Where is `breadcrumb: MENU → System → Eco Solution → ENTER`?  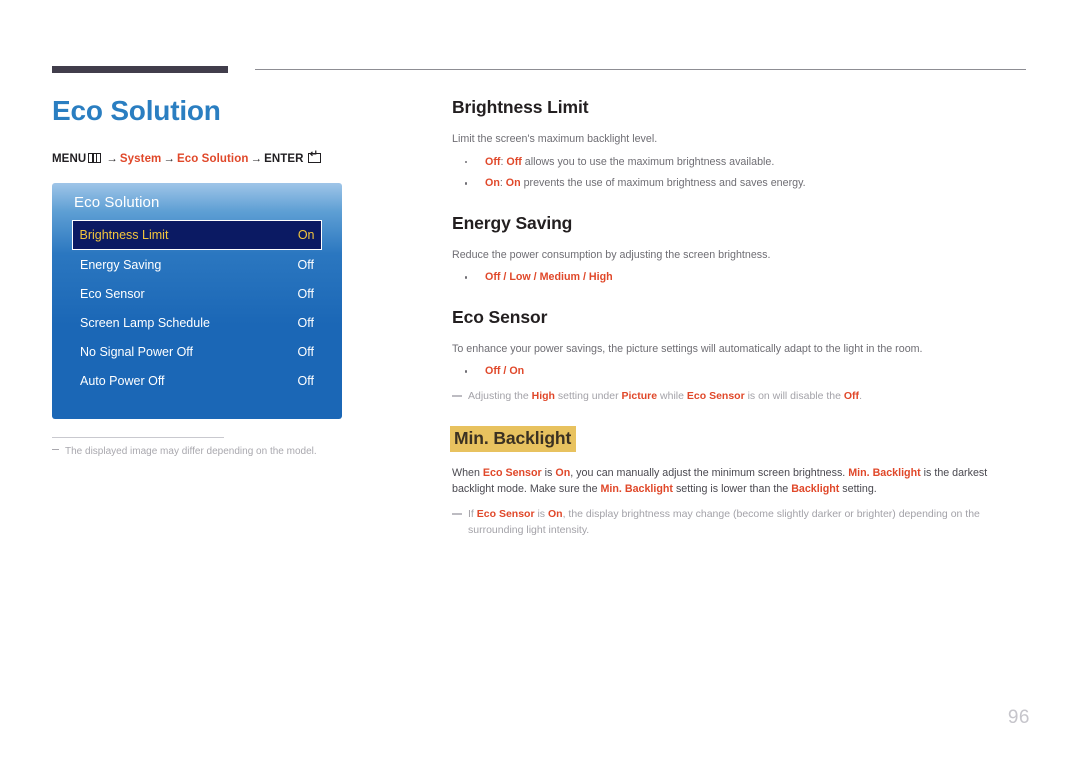 breadcrumb: MENU → System → Eco Solution → ENTER is located at coordinates (232, 157).